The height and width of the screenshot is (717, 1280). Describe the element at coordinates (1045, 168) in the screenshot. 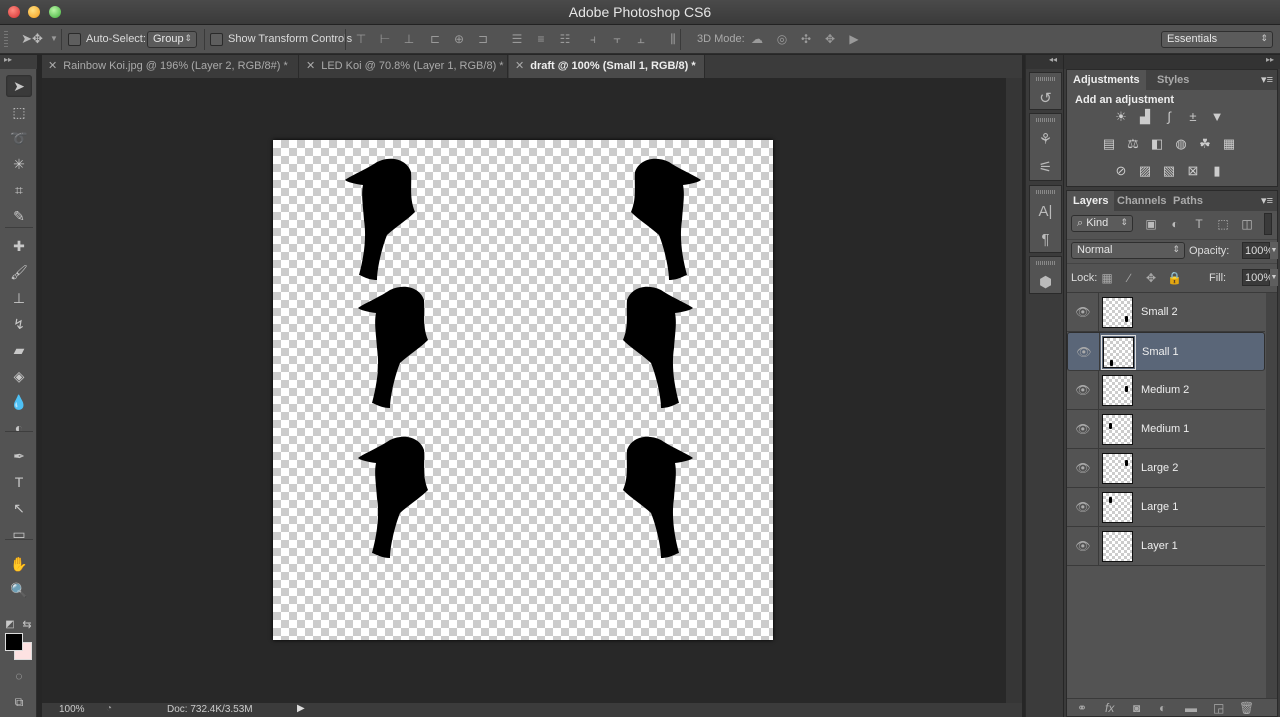

I see `brush-panel-icon: ⚟` at that location.